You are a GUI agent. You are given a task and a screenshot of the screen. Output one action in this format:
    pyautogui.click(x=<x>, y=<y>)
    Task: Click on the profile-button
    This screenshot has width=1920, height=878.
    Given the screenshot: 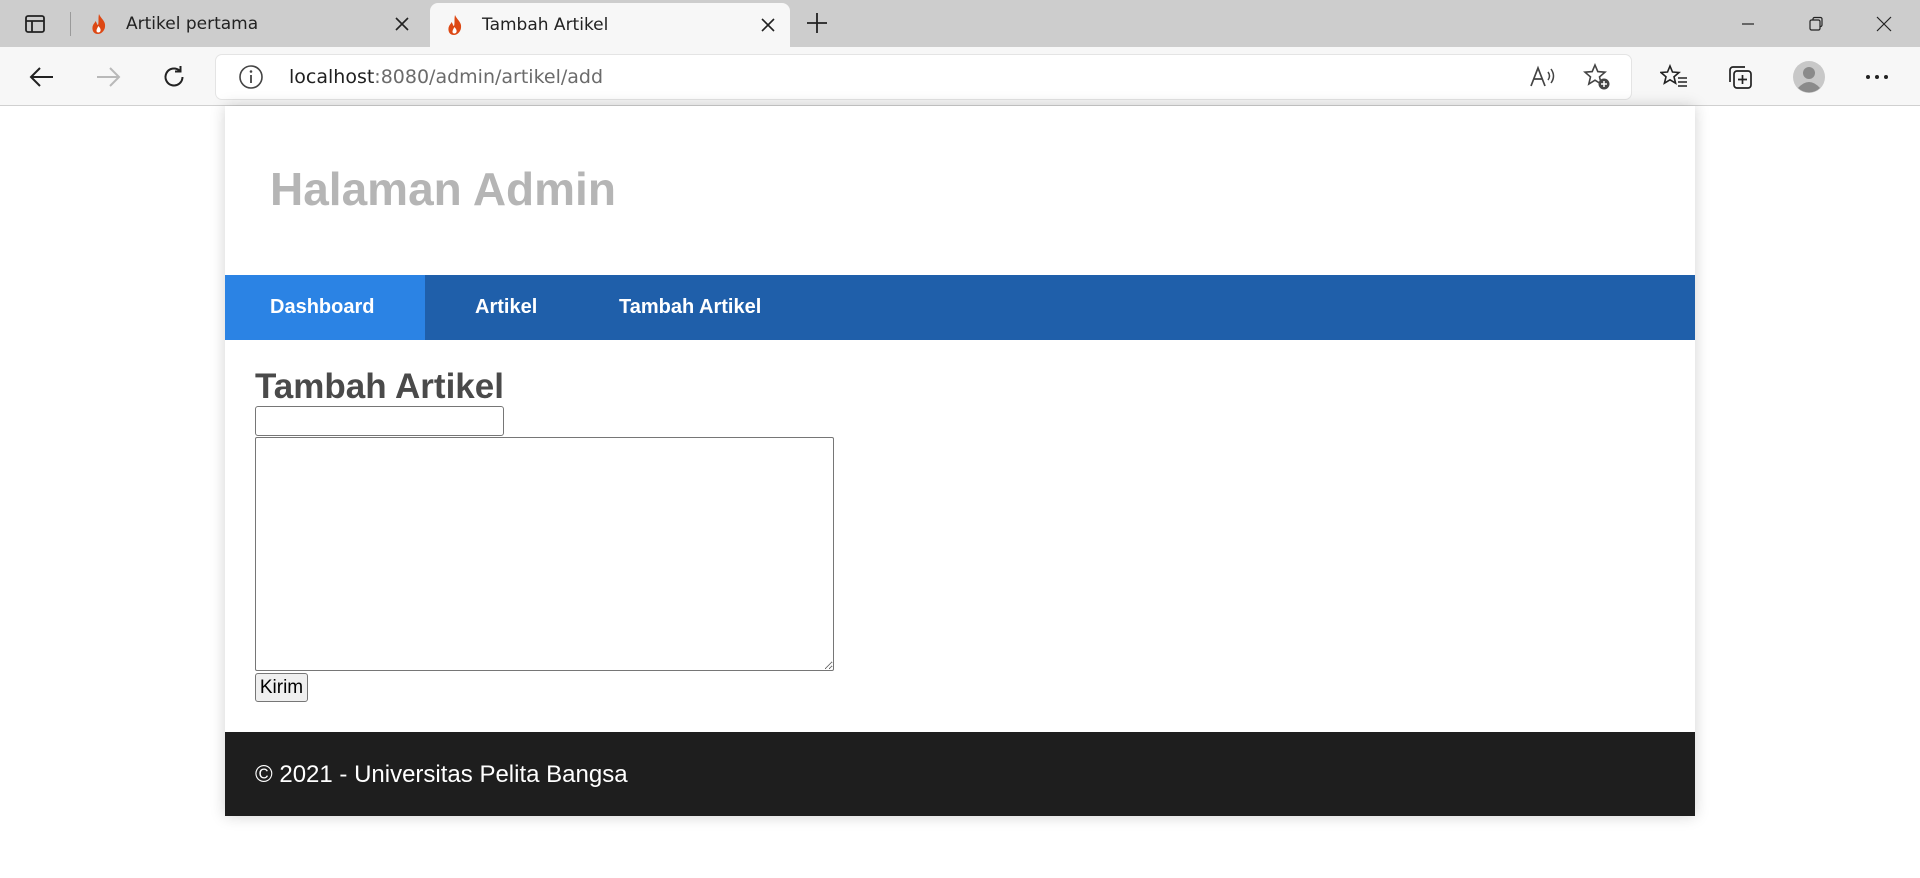 What is the action you would take?
    pyautogui.click(x=1809, y=77)
    